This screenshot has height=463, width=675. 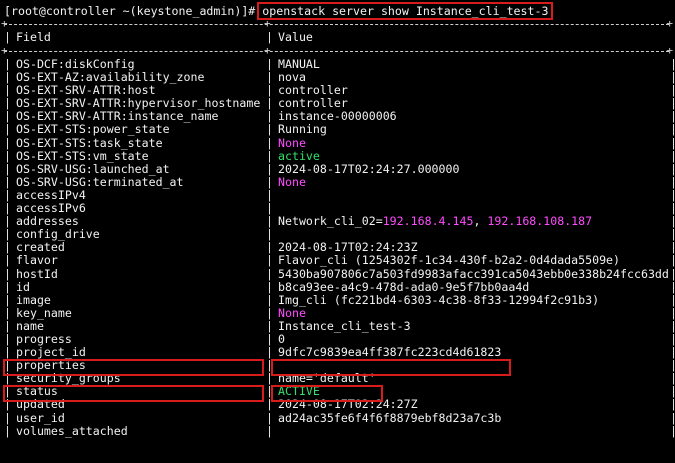 I want to click on row-value: ad24ac35fe6f4f6f8879ebf8d23a7c3b, so click(x=390, y=417).